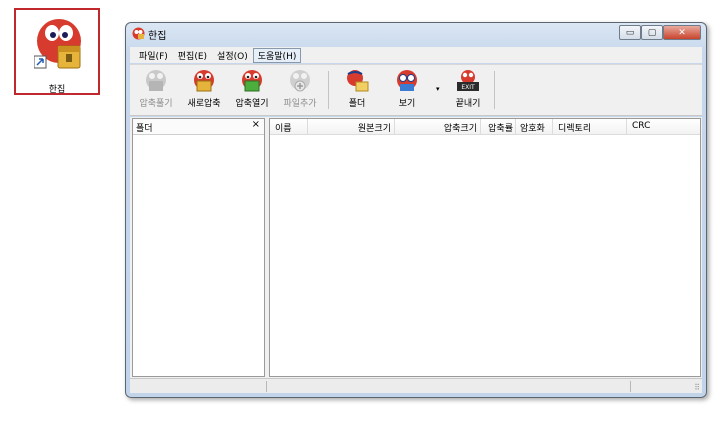 This screenshot has width=720, height=424. Describe the element at coordinates (468, 104) in the screenshot. I see `exit-label: 끝내기` at that location.